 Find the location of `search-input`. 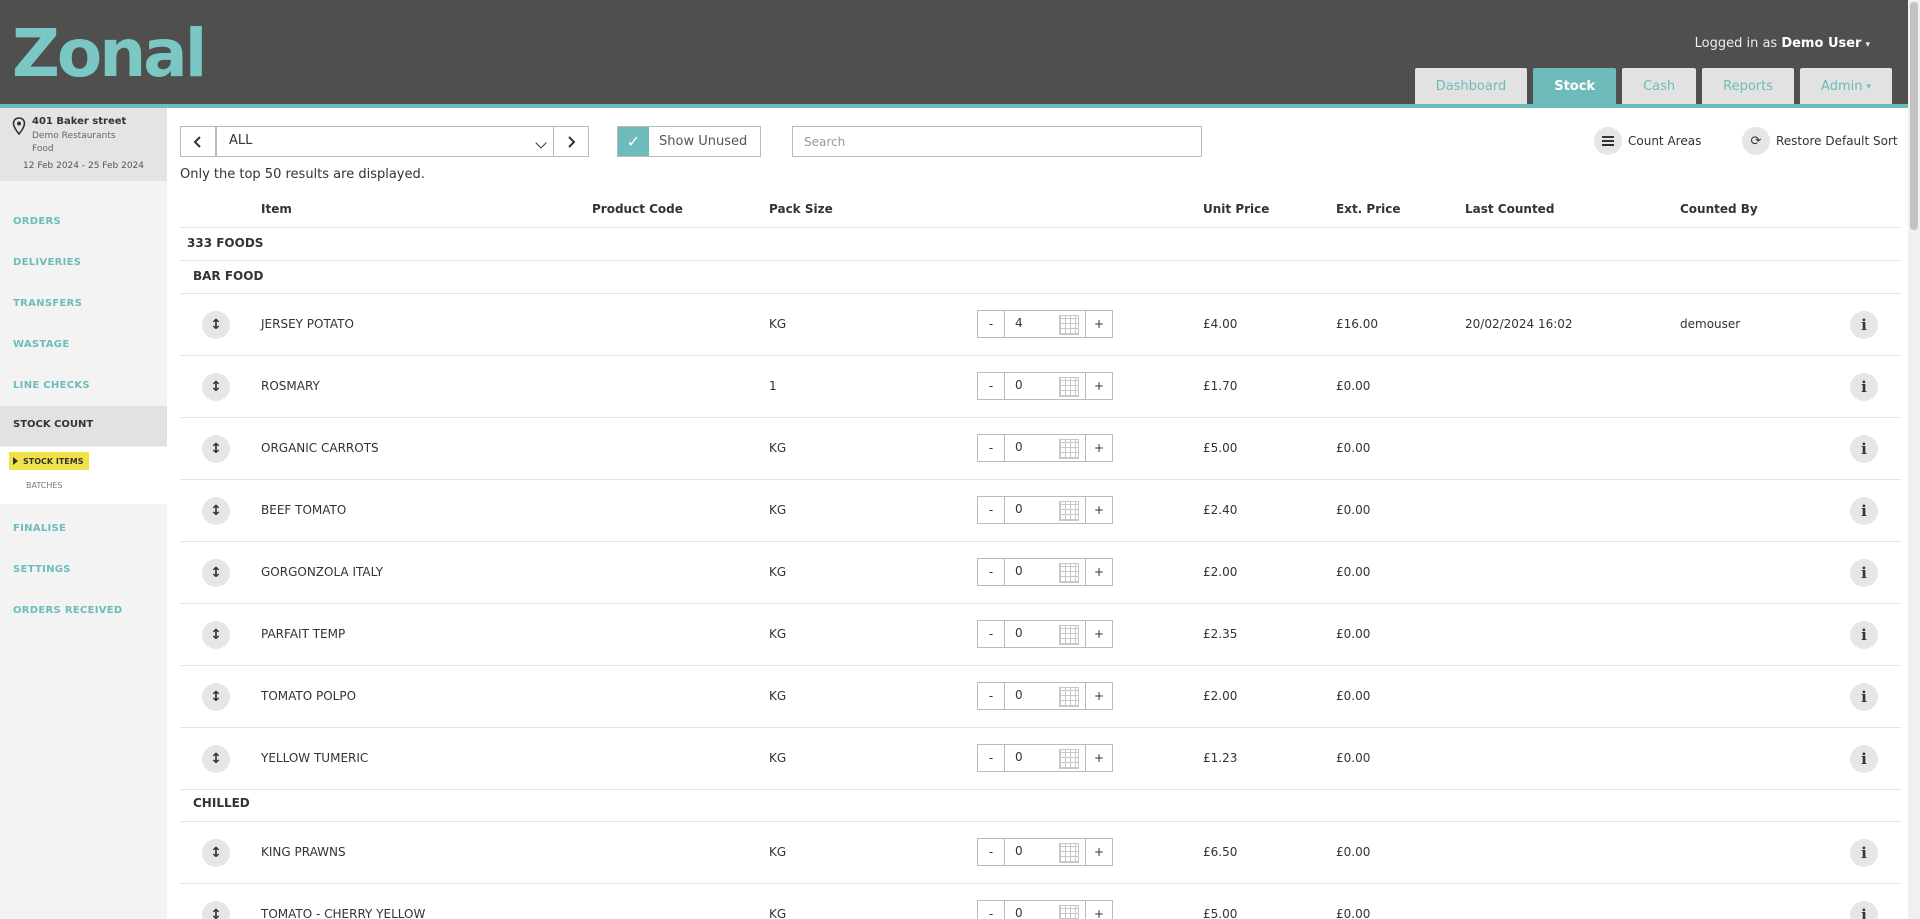

search-input is located at coordinates (997, 141).